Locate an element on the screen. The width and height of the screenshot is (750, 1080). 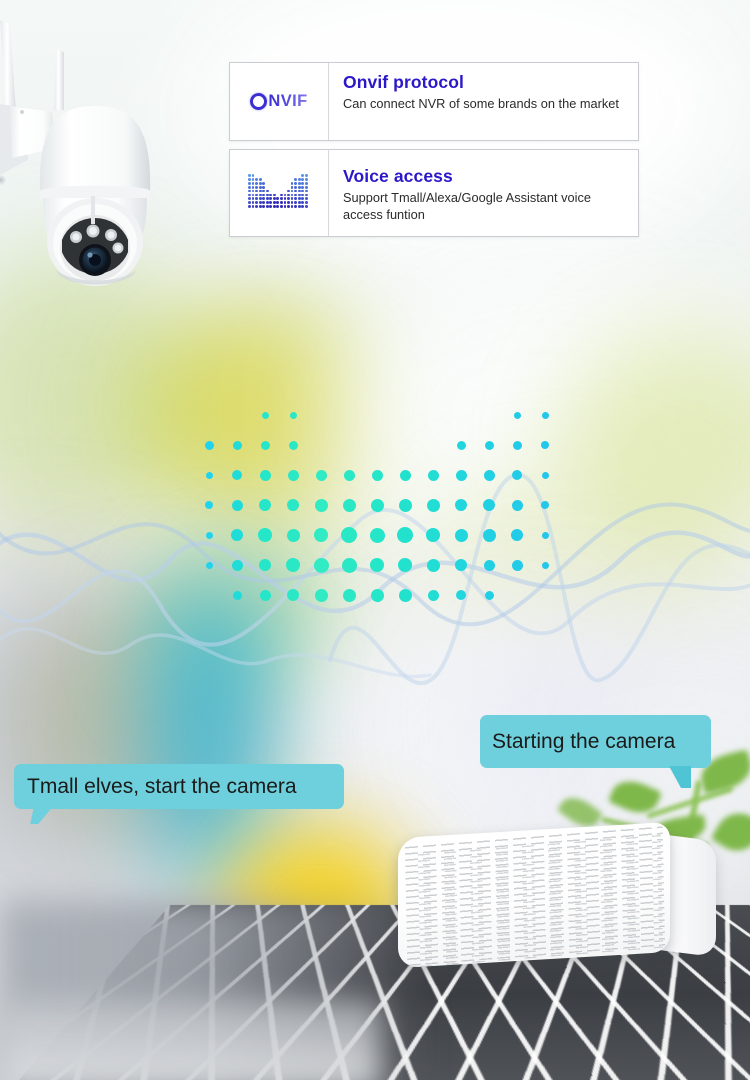
speech-bubble-user-command: Tmall elves, start the camera is located at coordinates (179, 794).